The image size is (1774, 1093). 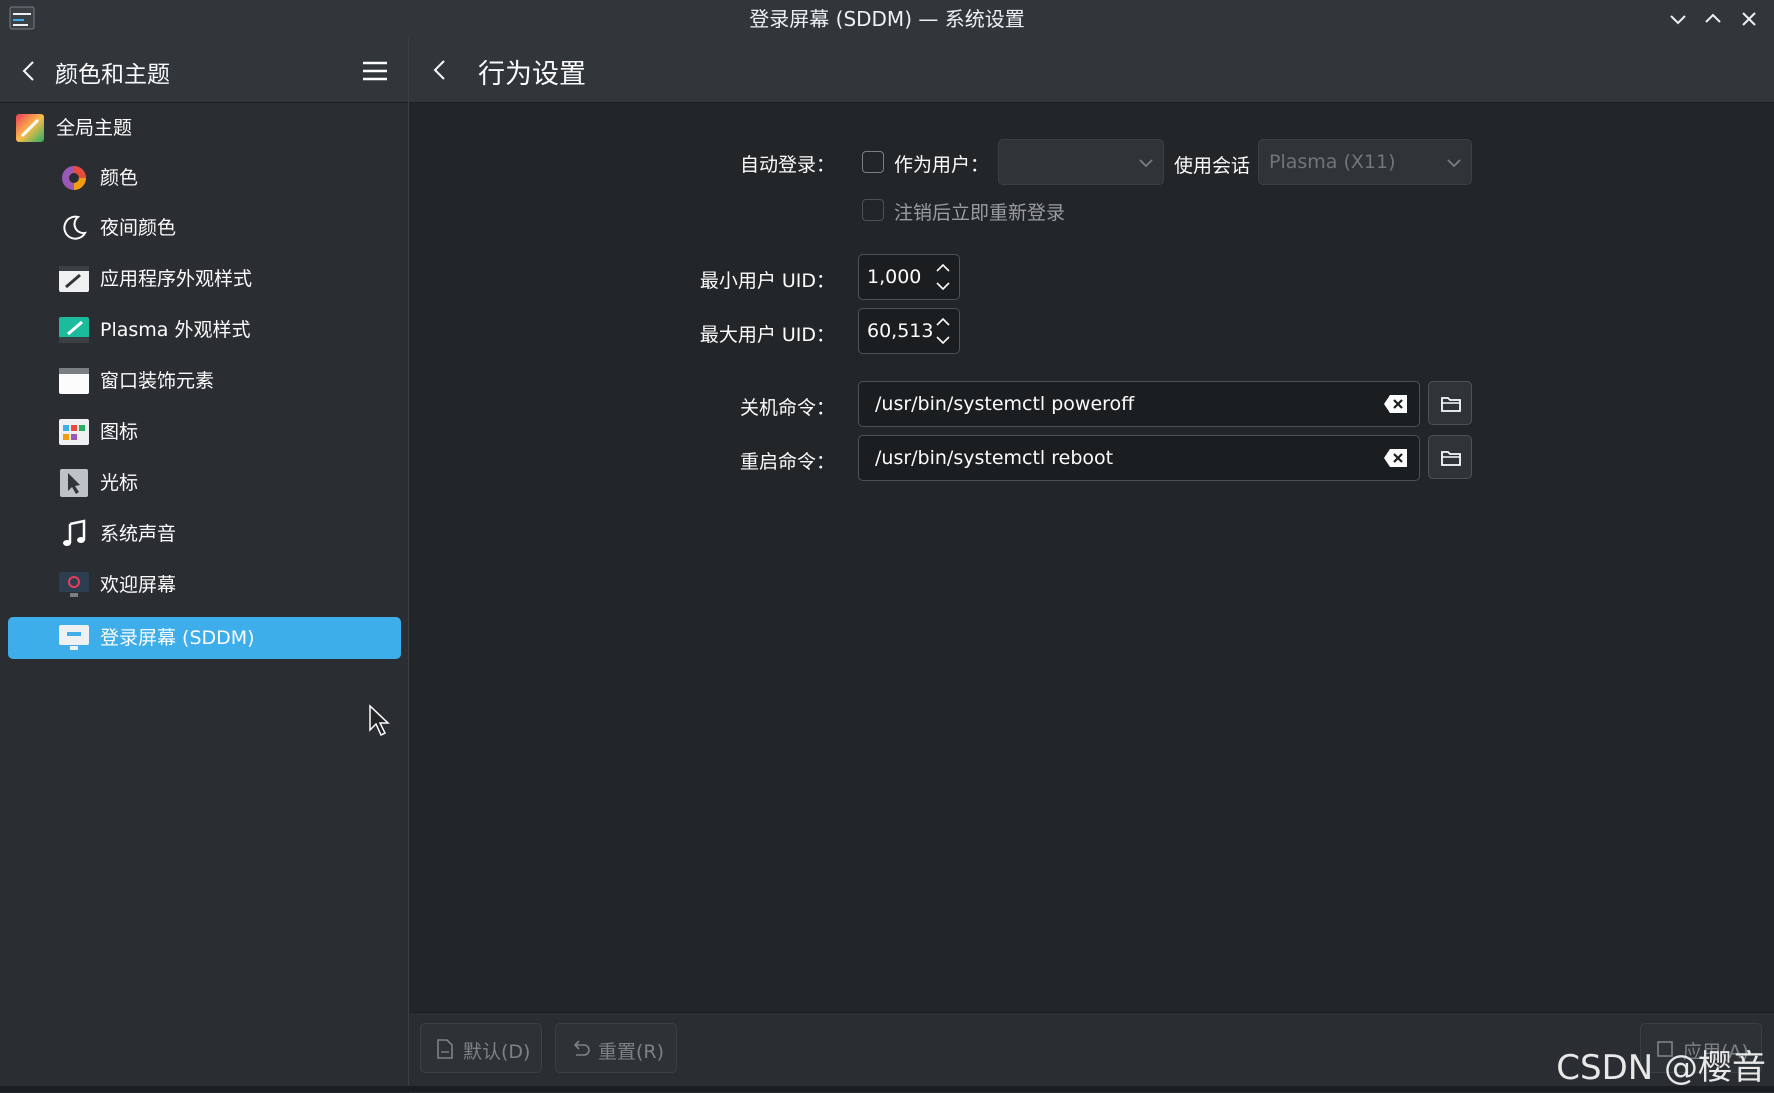 What do you see at coordinates (30, 128) in the screenshot?
I see `global-theme-icon` at bounding box center [30, 128].